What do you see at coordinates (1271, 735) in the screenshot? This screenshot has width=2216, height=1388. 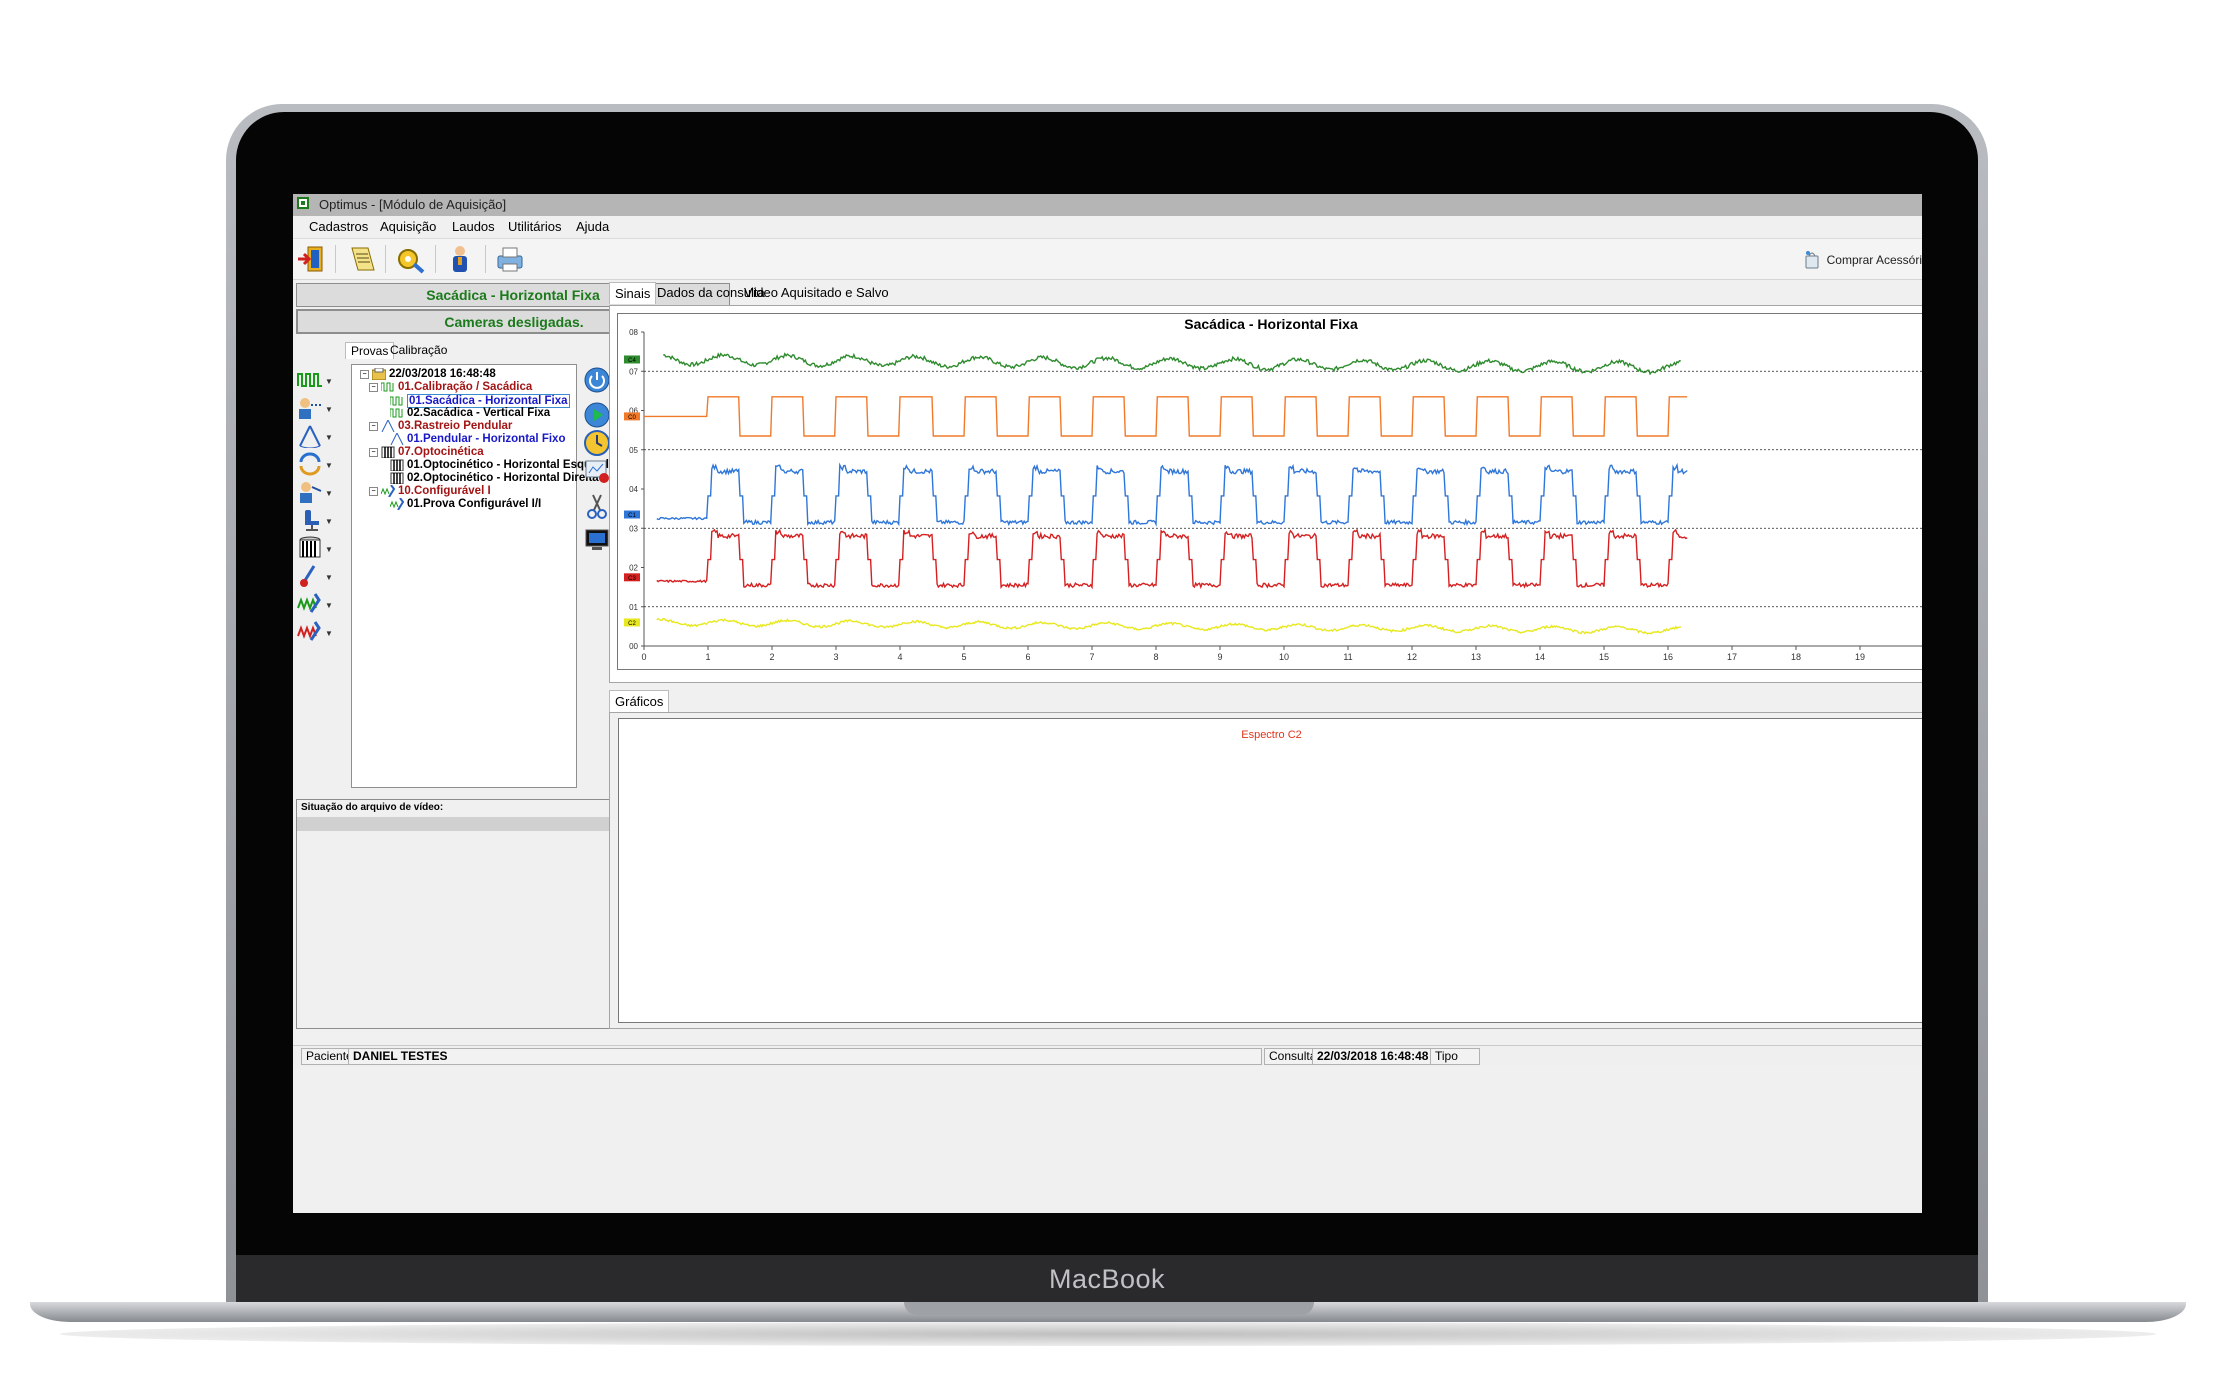 I see `spectrum-title: Espectro C2` at bounding box center [1271, 735].